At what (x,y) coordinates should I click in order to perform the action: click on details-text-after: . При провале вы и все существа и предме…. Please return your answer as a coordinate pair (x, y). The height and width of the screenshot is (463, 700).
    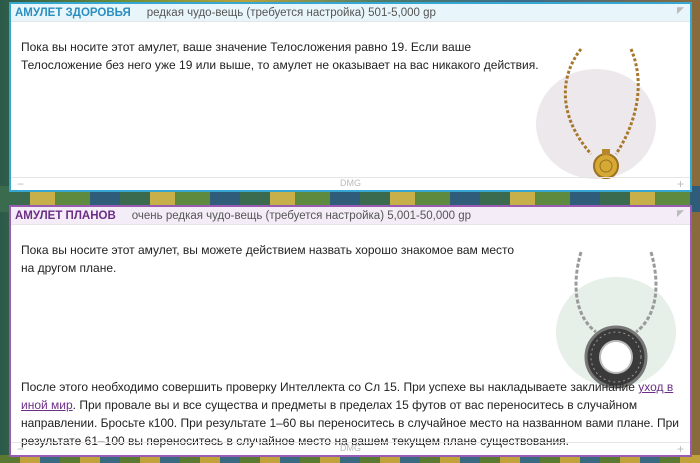
    Looking at the image, I should click on (350, 423).